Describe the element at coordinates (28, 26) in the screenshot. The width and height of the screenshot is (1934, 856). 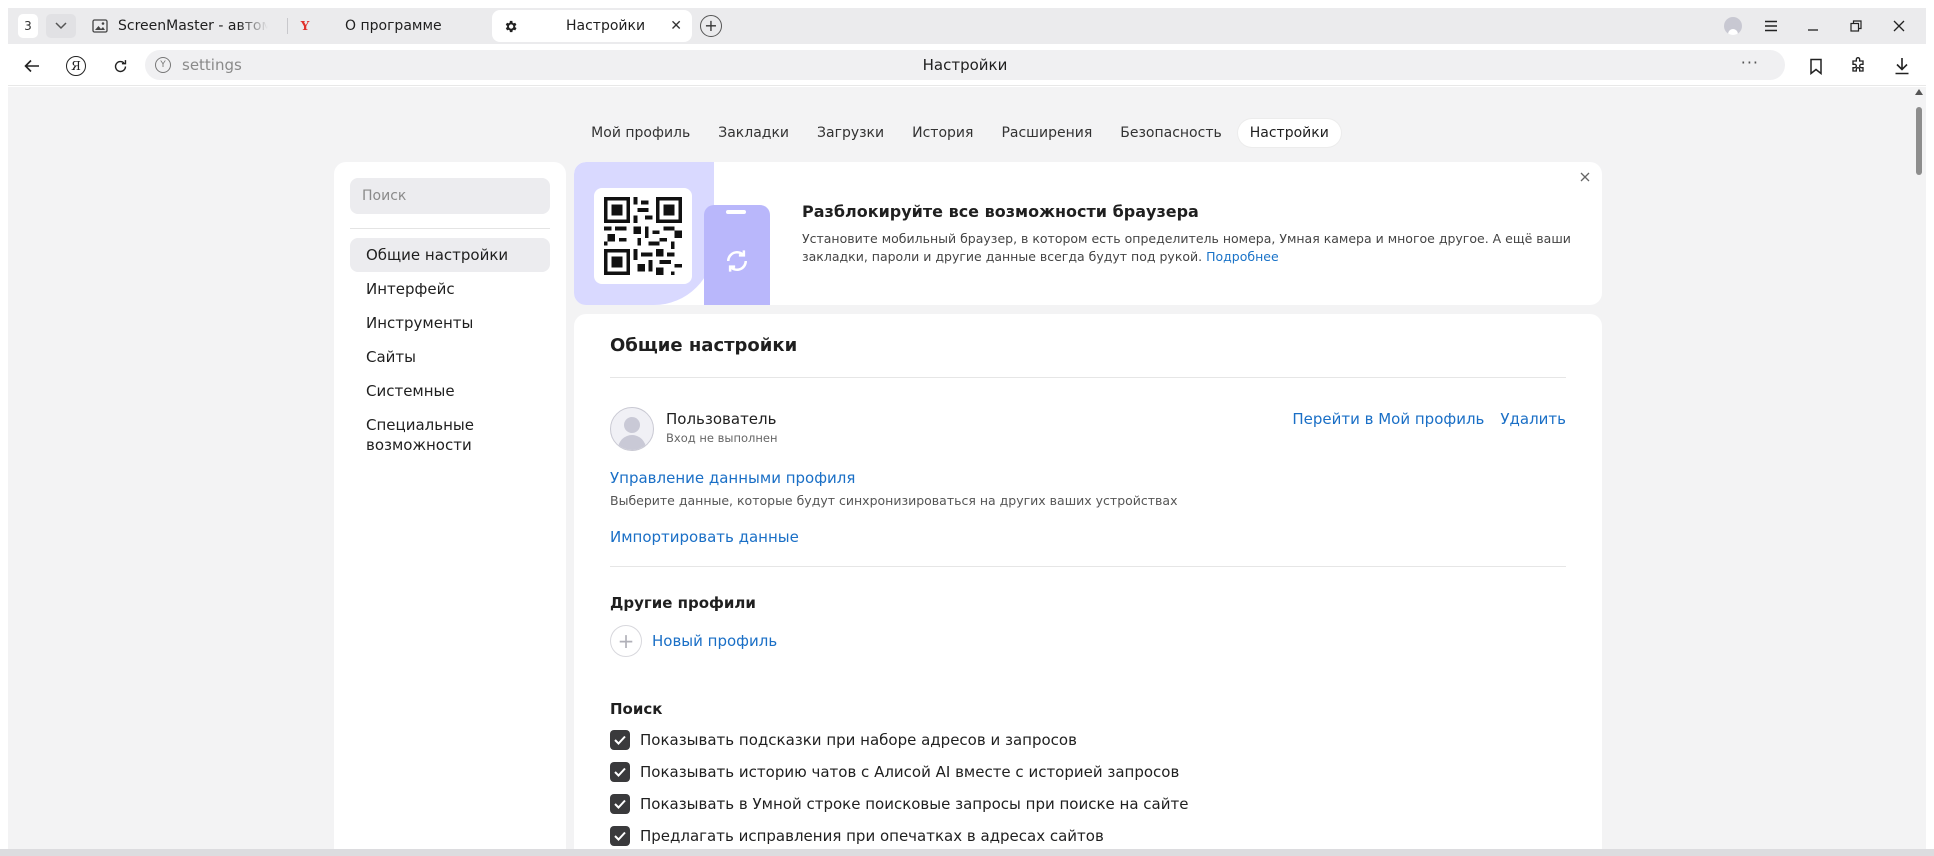
I see `tab-counter: 3` at that location.